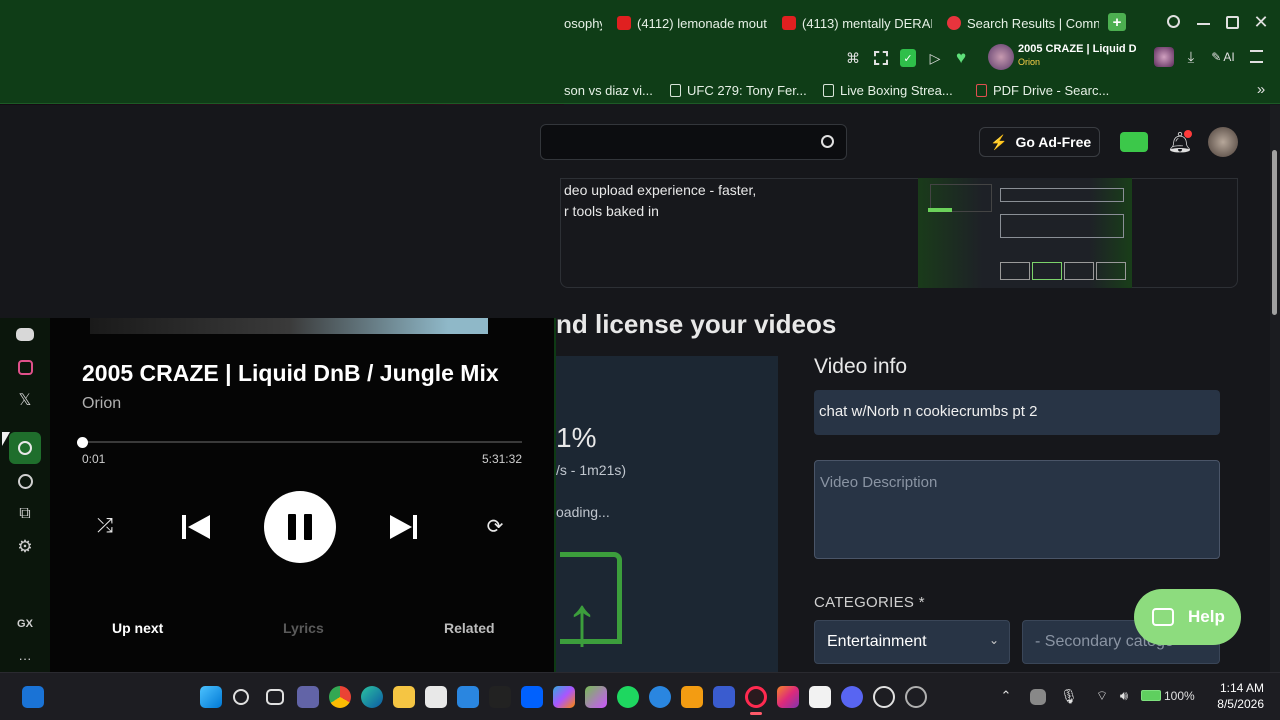 The width and height of the screenshot is (1280, 720). What do you see at coordinates (861, 366) in the screenshot?
I see `video-info-heading: Video info` at bounding box center [861, 366].